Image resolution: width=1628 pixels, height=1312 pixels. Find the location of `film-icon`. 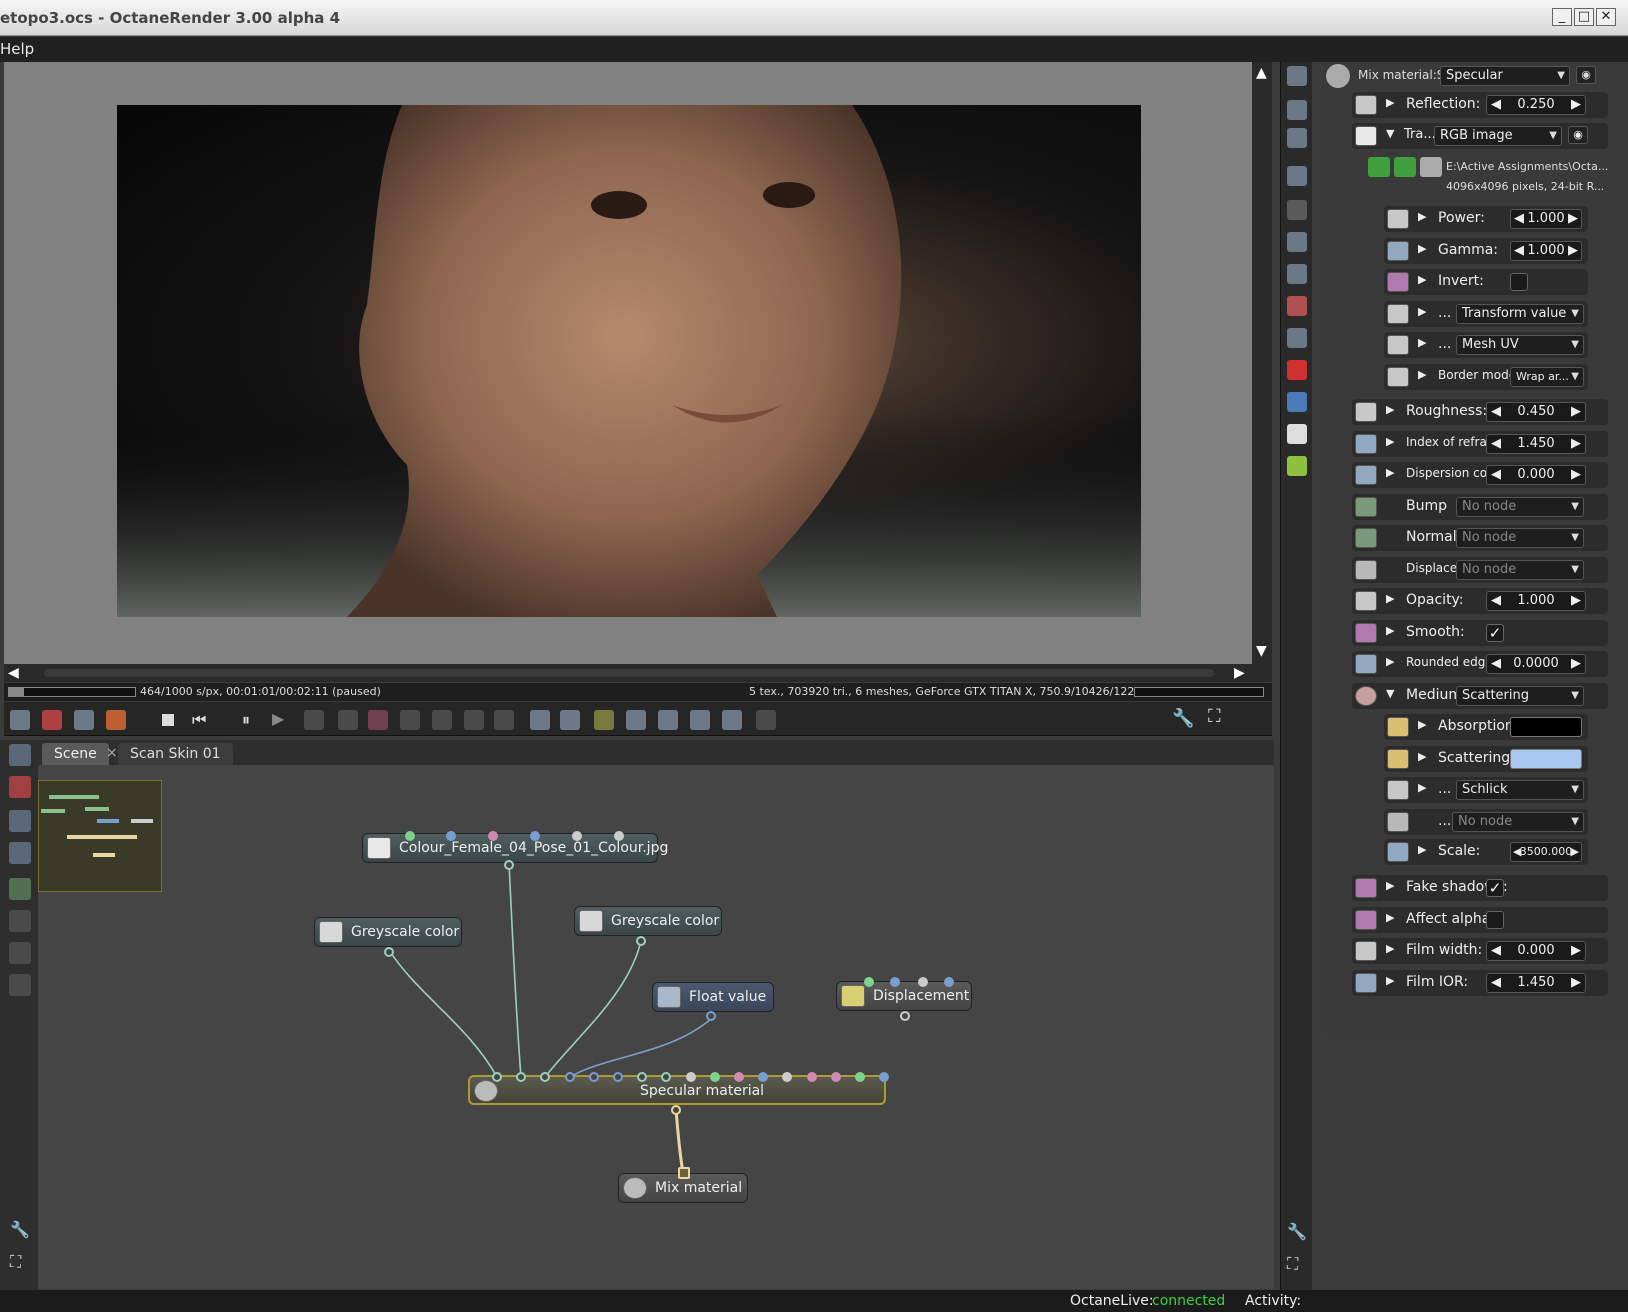

film-icon is located at coordinates (1431, 167).